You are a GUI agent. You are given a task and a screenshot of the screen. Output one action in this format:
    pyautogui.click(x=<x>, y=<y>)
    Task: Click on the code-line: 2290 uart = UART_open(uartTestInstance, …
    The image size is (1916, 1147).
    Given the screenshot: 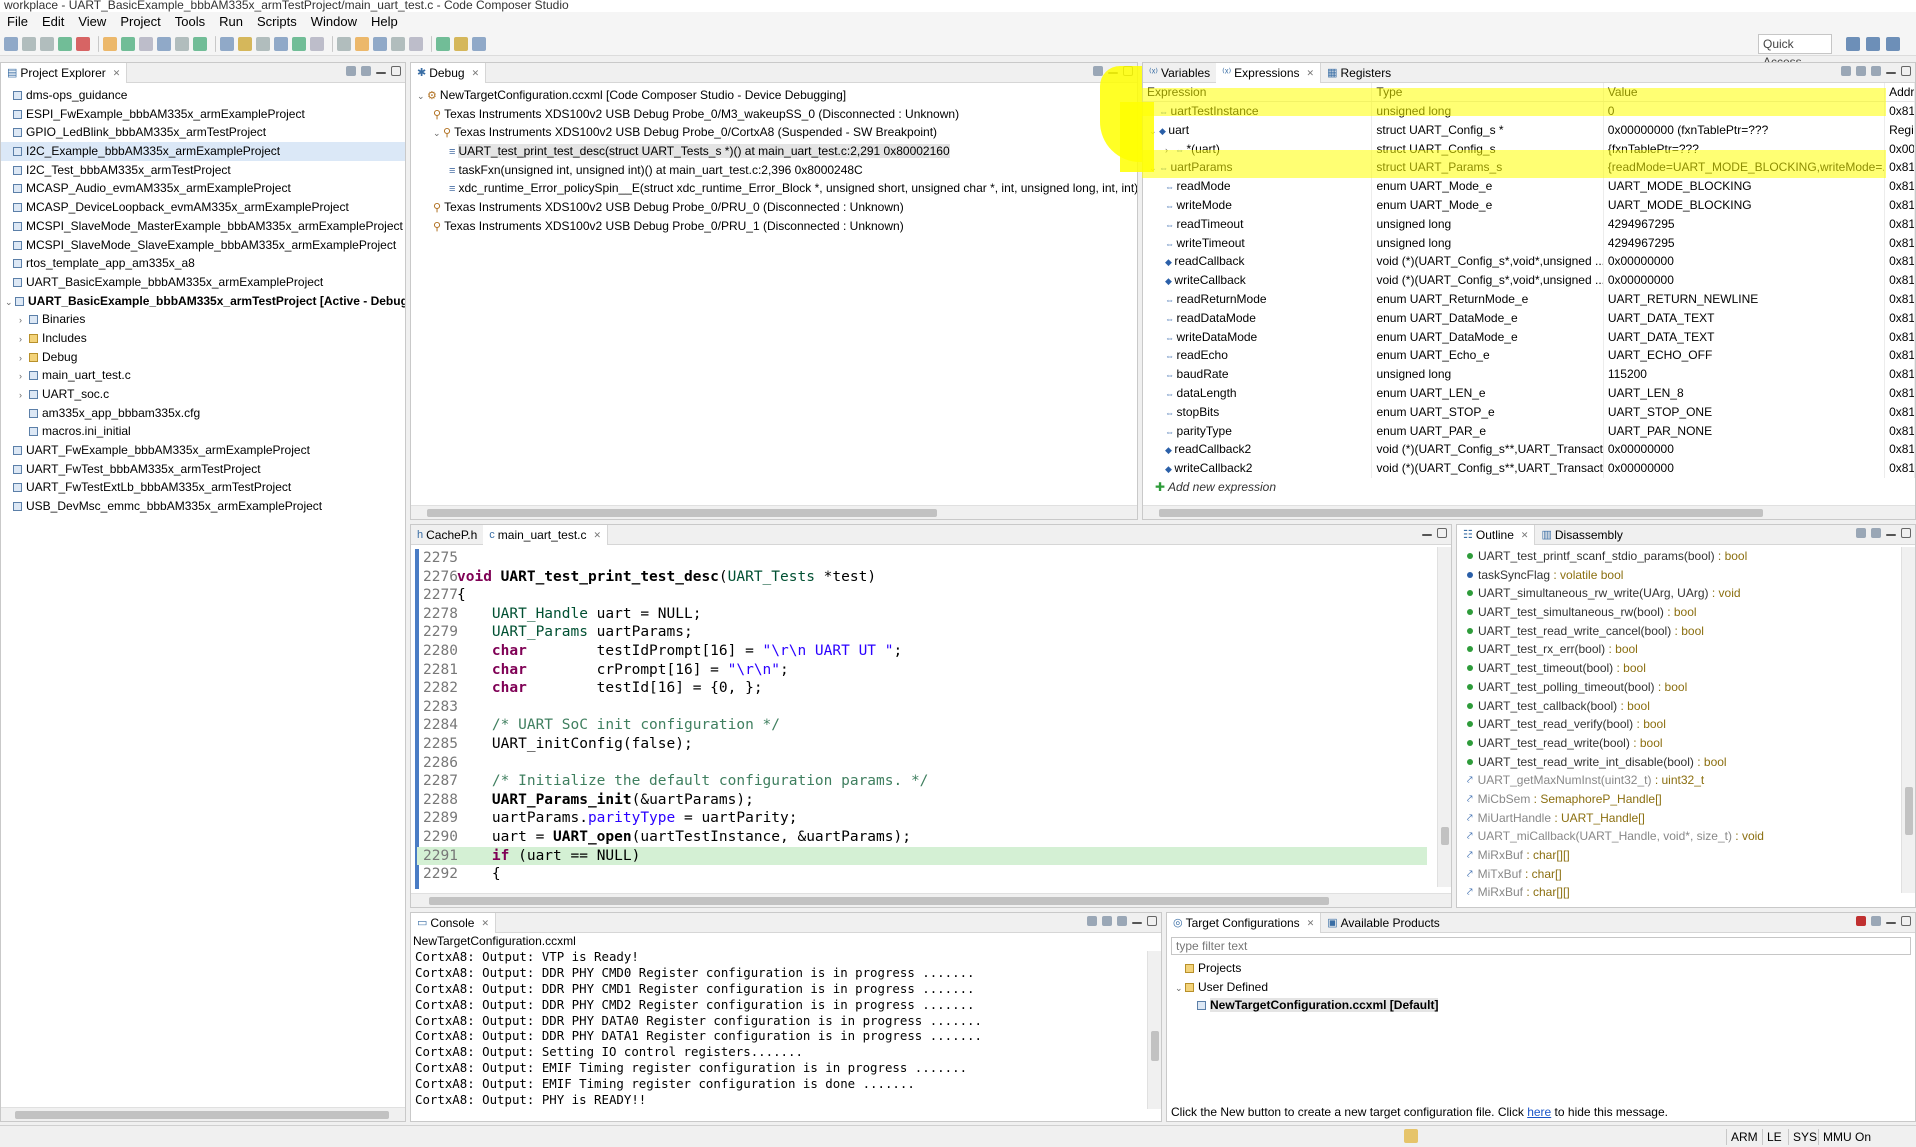 What is the action you would take?
    pyautogui.click(x=922, y=837)
    